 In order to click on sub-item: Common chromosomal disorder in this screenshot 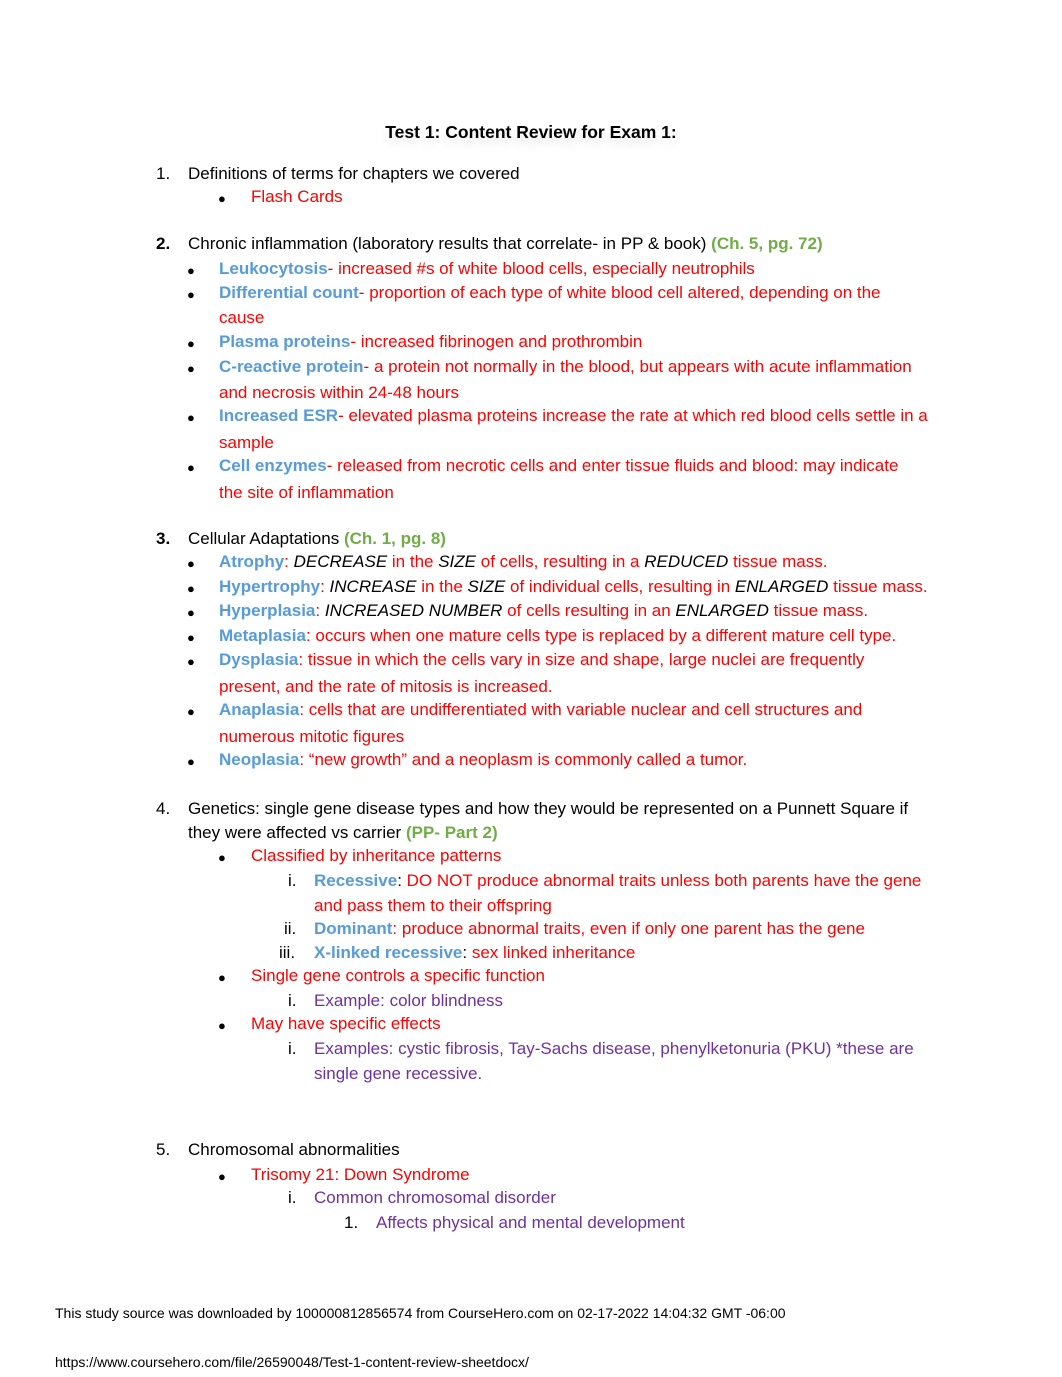, I will do `click(435, 1197)`.